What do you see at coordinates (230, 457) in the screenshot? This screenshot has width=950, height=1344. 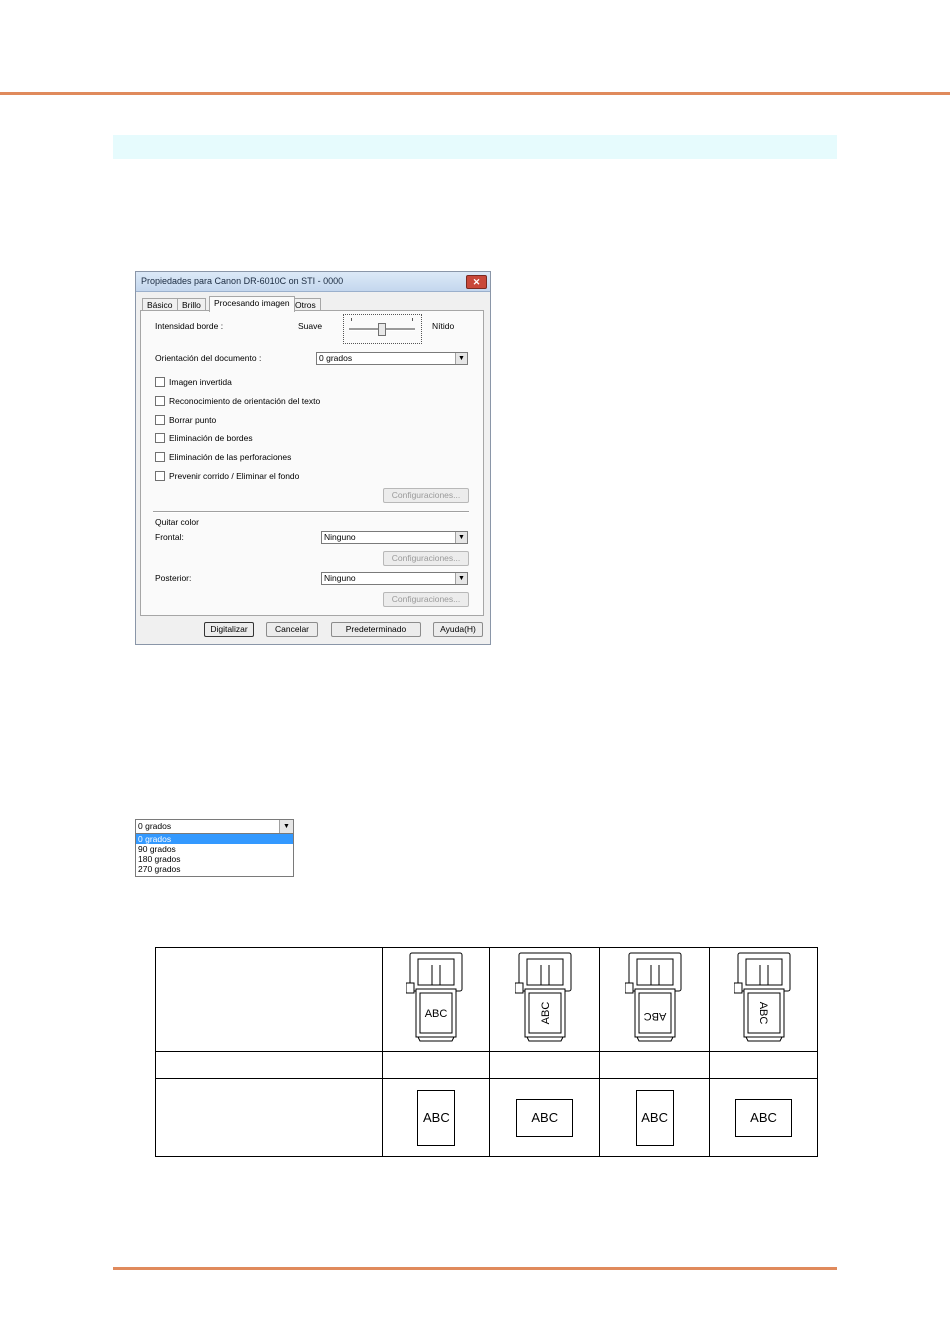 I see `punch-removal-label: Eliminación de las perforaciones` at bounding box center [230, 457].